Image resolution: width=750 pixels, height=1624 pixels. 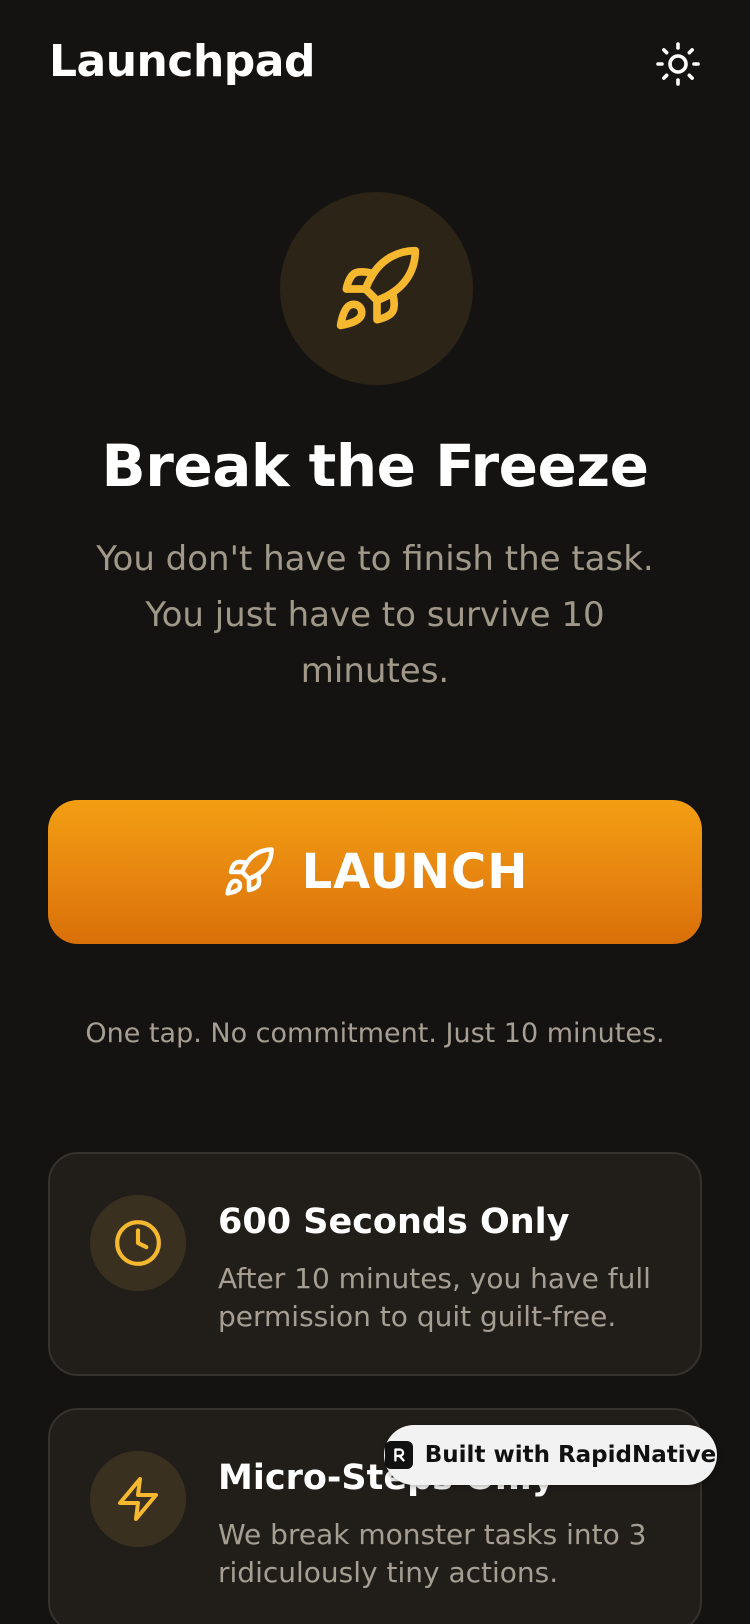 What do you see at coordinates (394, 1222) in the screenshot?
I see `feature-title: 600 Seconds Only` at bounding box center [394, 1222].